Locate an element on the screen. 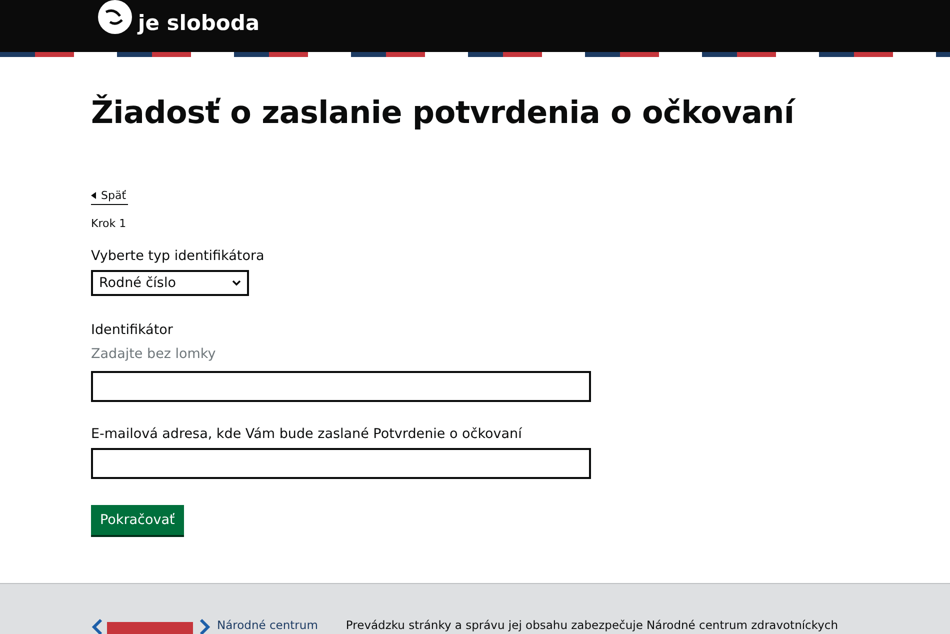 This screenshot has width=950, height=634. continue-button: Pokračovať is located at coordinates (137, 520).